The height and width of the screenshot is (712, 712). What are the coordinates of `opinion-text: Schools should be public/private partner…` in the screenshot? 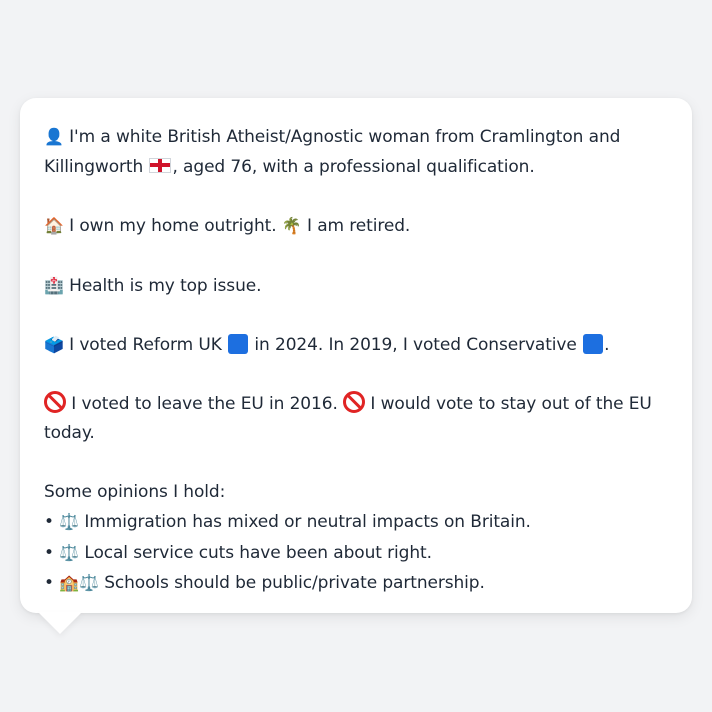 It's located at (291, 583).